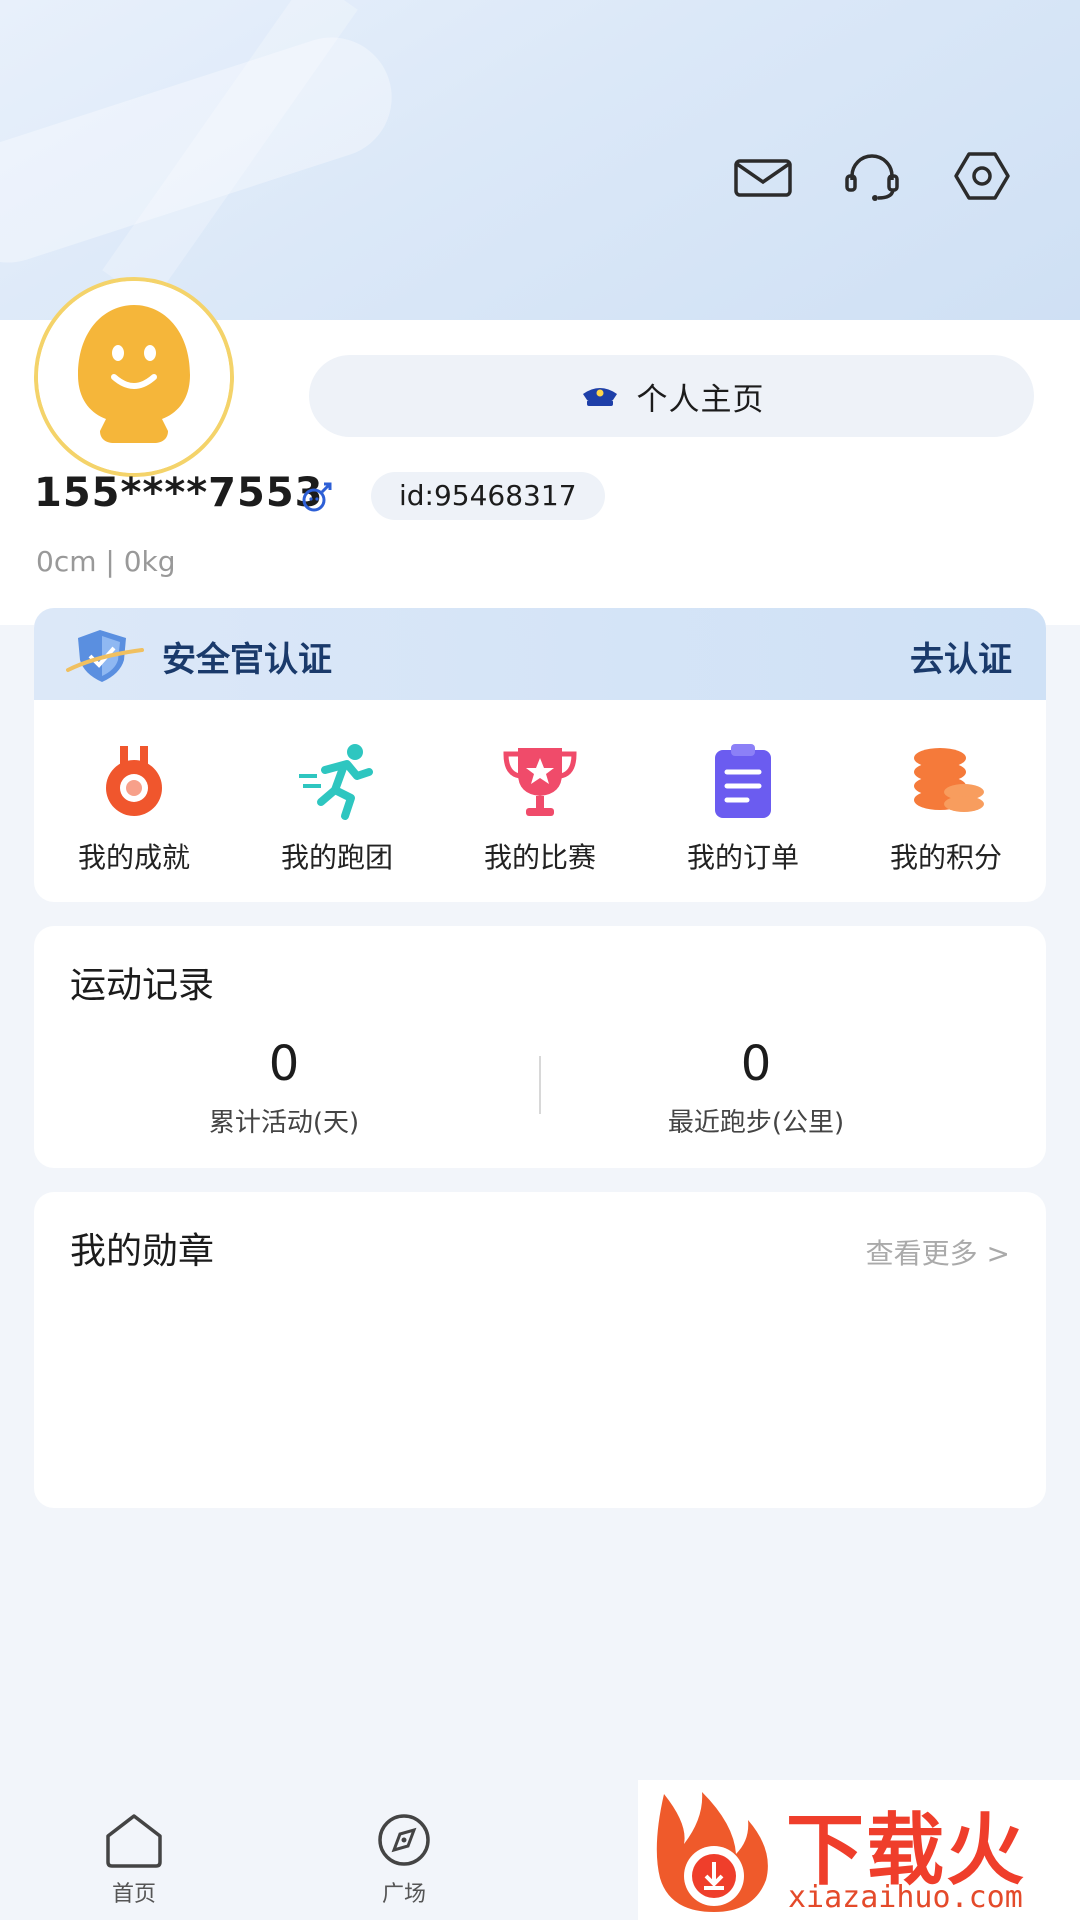 The height and width of the screenshot is (1920, 1080). What do you see at coordinates (142, 985) in the screenshot?
I see `sport-record-title: 运动记录` at bounding box center [142, 985].